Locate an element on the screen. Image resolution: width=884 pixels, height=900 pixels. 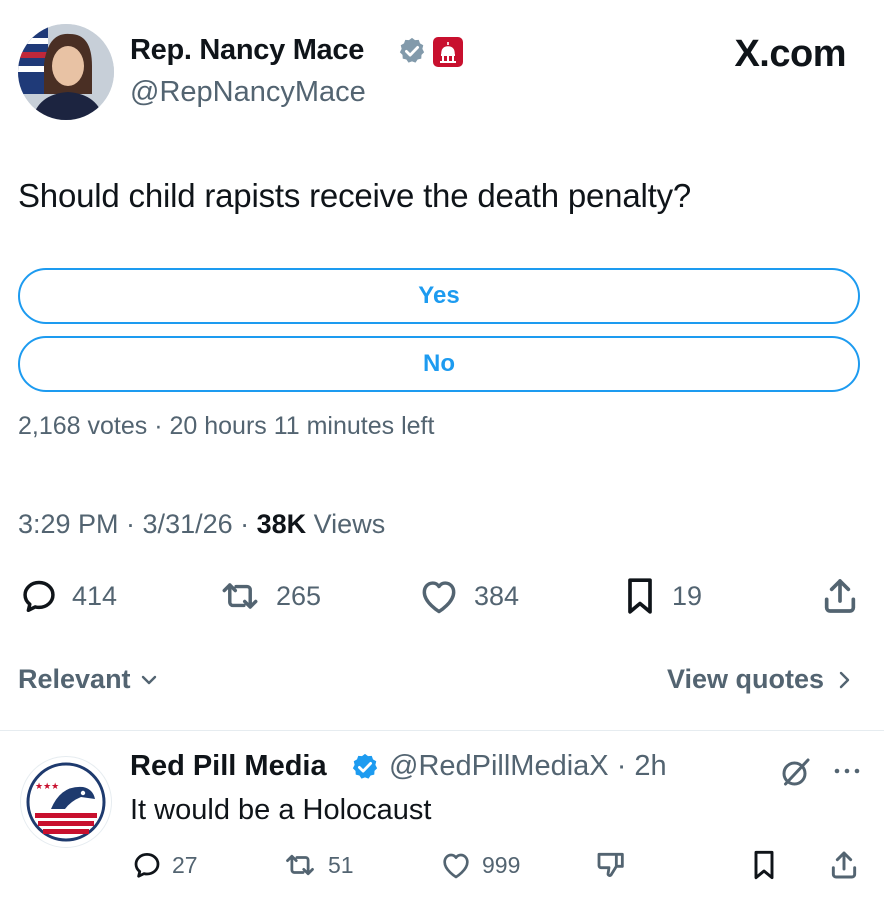
repost-count: 265 is located at coordinates (299, 595).